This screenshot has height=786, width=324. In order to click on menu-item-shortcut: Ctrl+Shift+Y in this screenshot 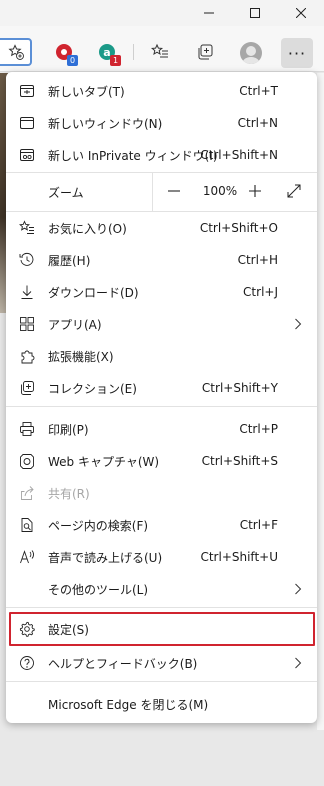, I will do `click(239, 388)`.